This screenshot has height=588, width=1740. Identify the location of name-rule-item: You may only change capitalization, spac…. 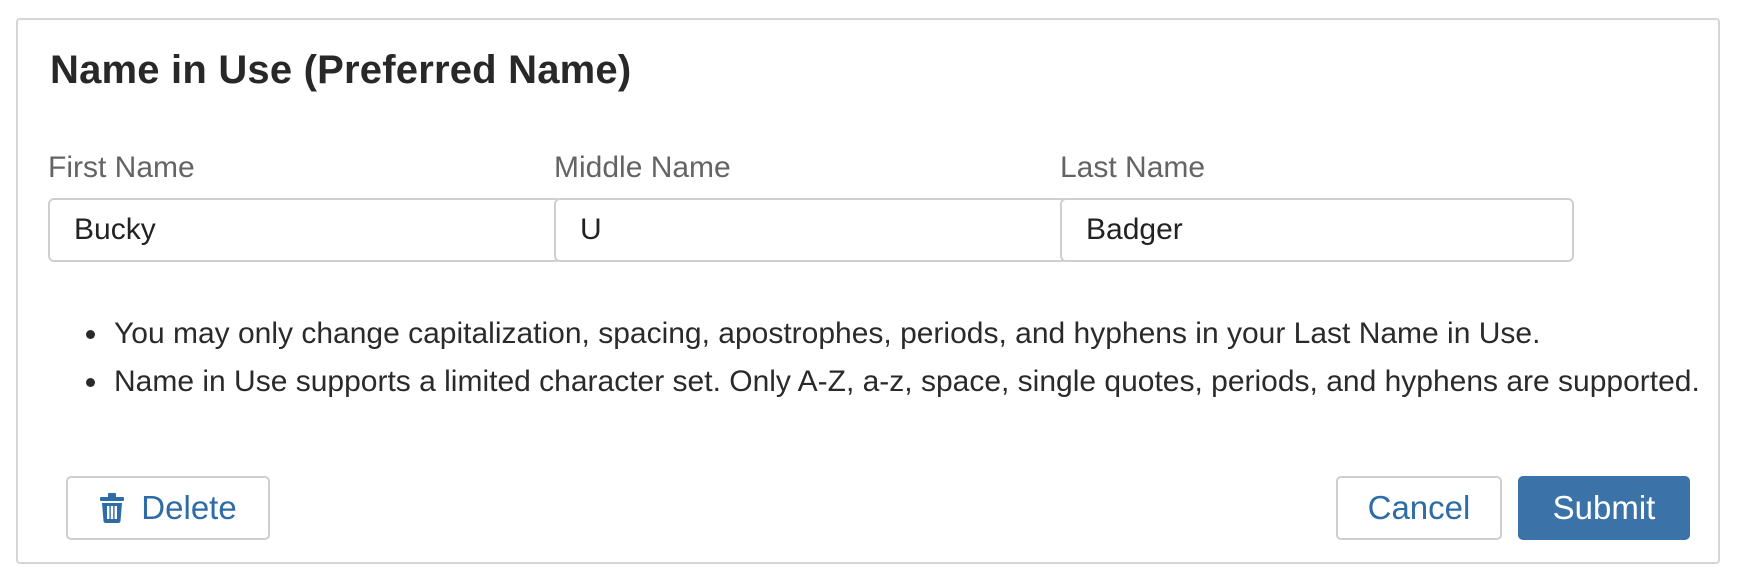
(910, 334).